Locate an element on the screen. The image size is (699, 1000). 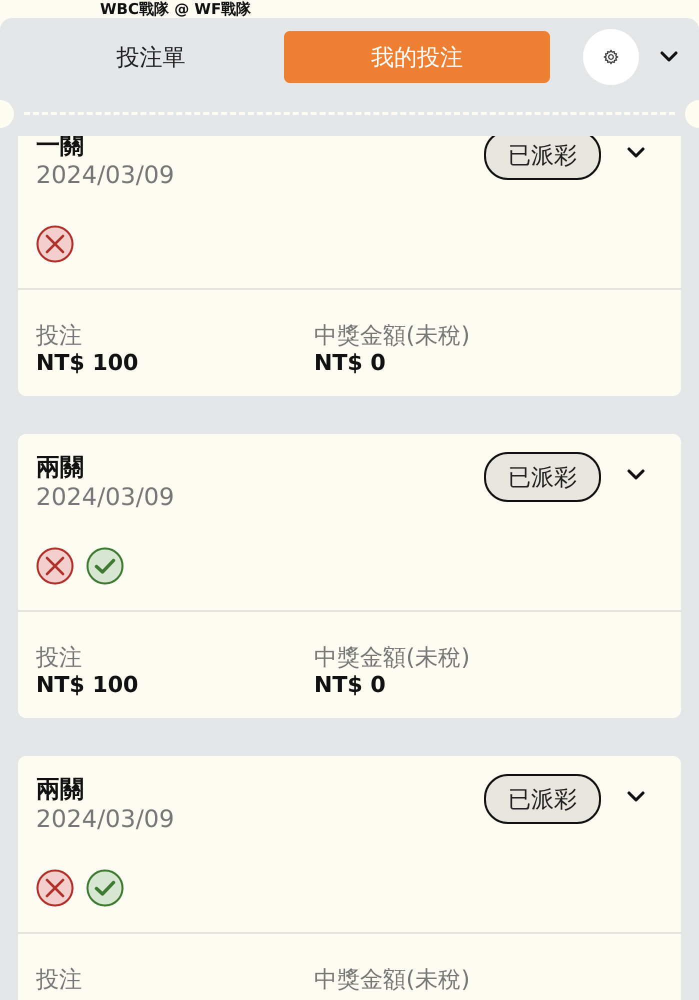
tab: 投注單 is located at coordinates (151, 57).